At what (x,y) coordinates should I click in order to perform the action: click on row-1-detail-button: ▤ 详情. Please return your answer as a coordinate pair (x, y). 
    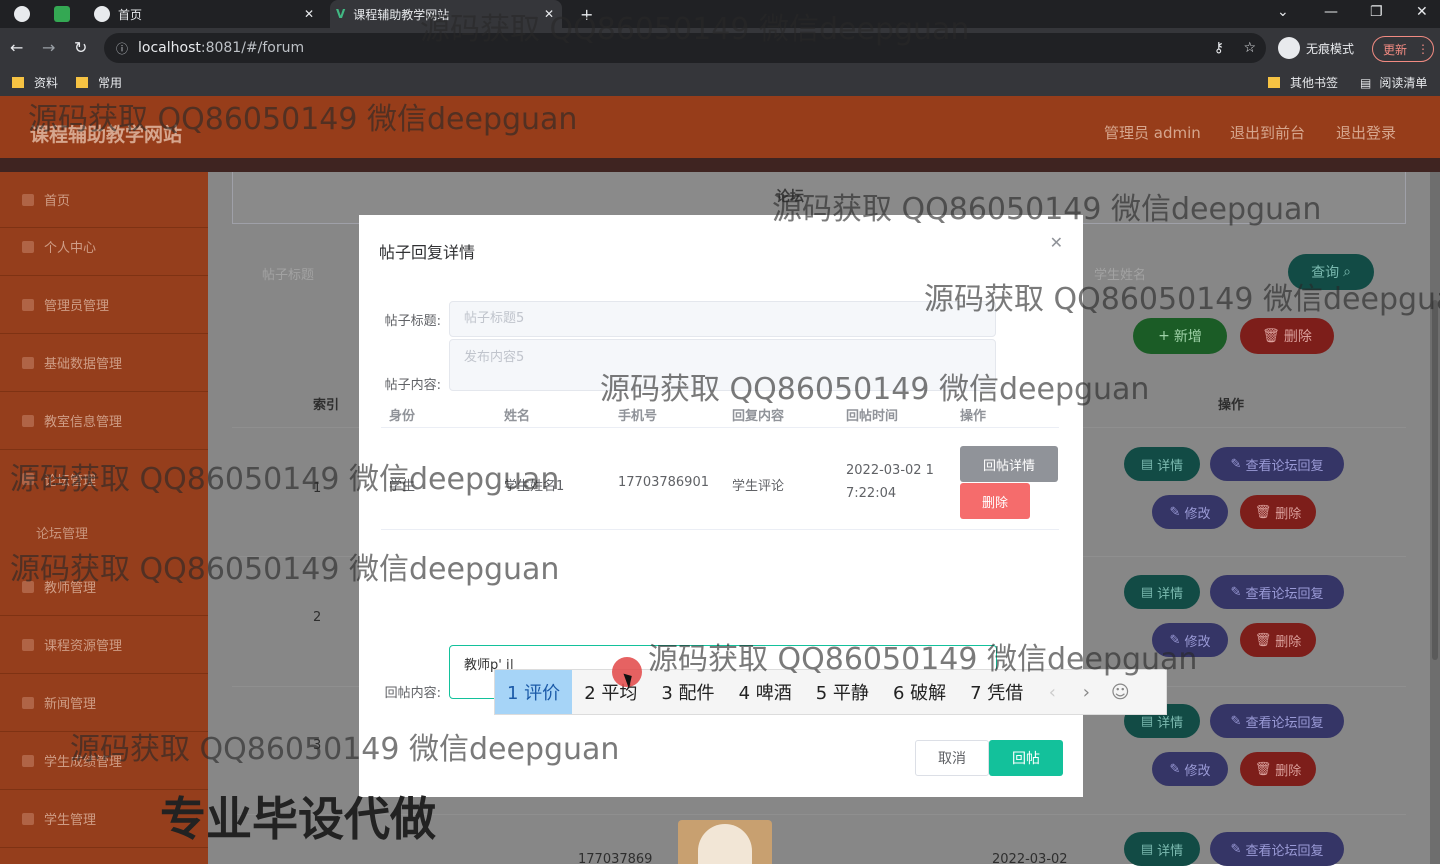
    Looking at the image, I should click on (1162, 464).